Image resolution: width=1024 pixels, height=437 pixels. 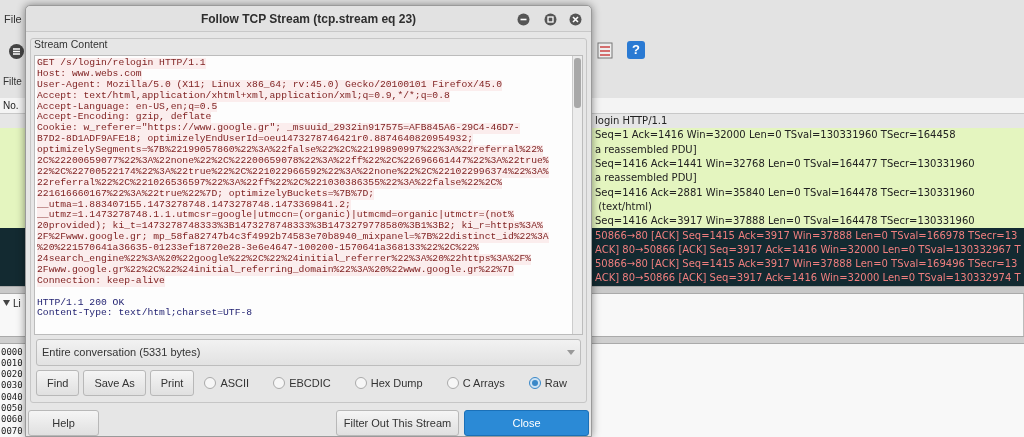 What do you see at coordinates (71, 44) in the screenshot?
I see `group-label: Stream Content` at bounding box center [71, 44].